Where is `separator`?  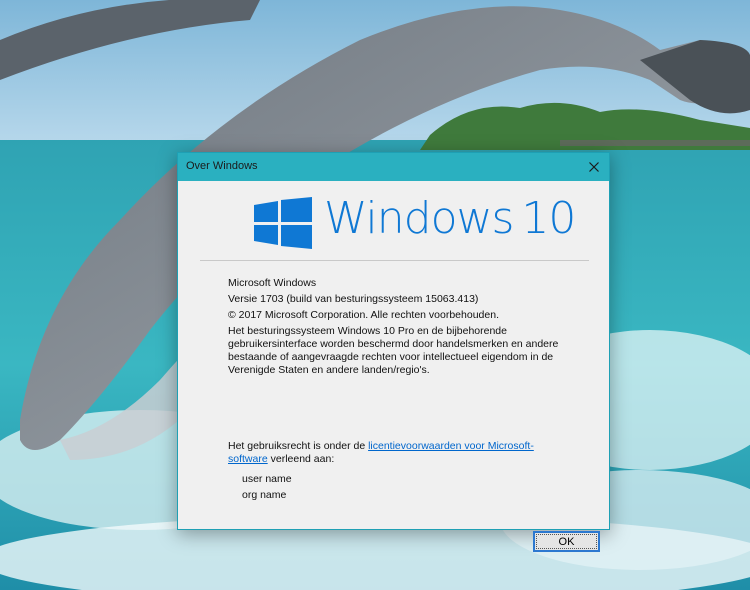 separator is located at coordinates (394, 260).